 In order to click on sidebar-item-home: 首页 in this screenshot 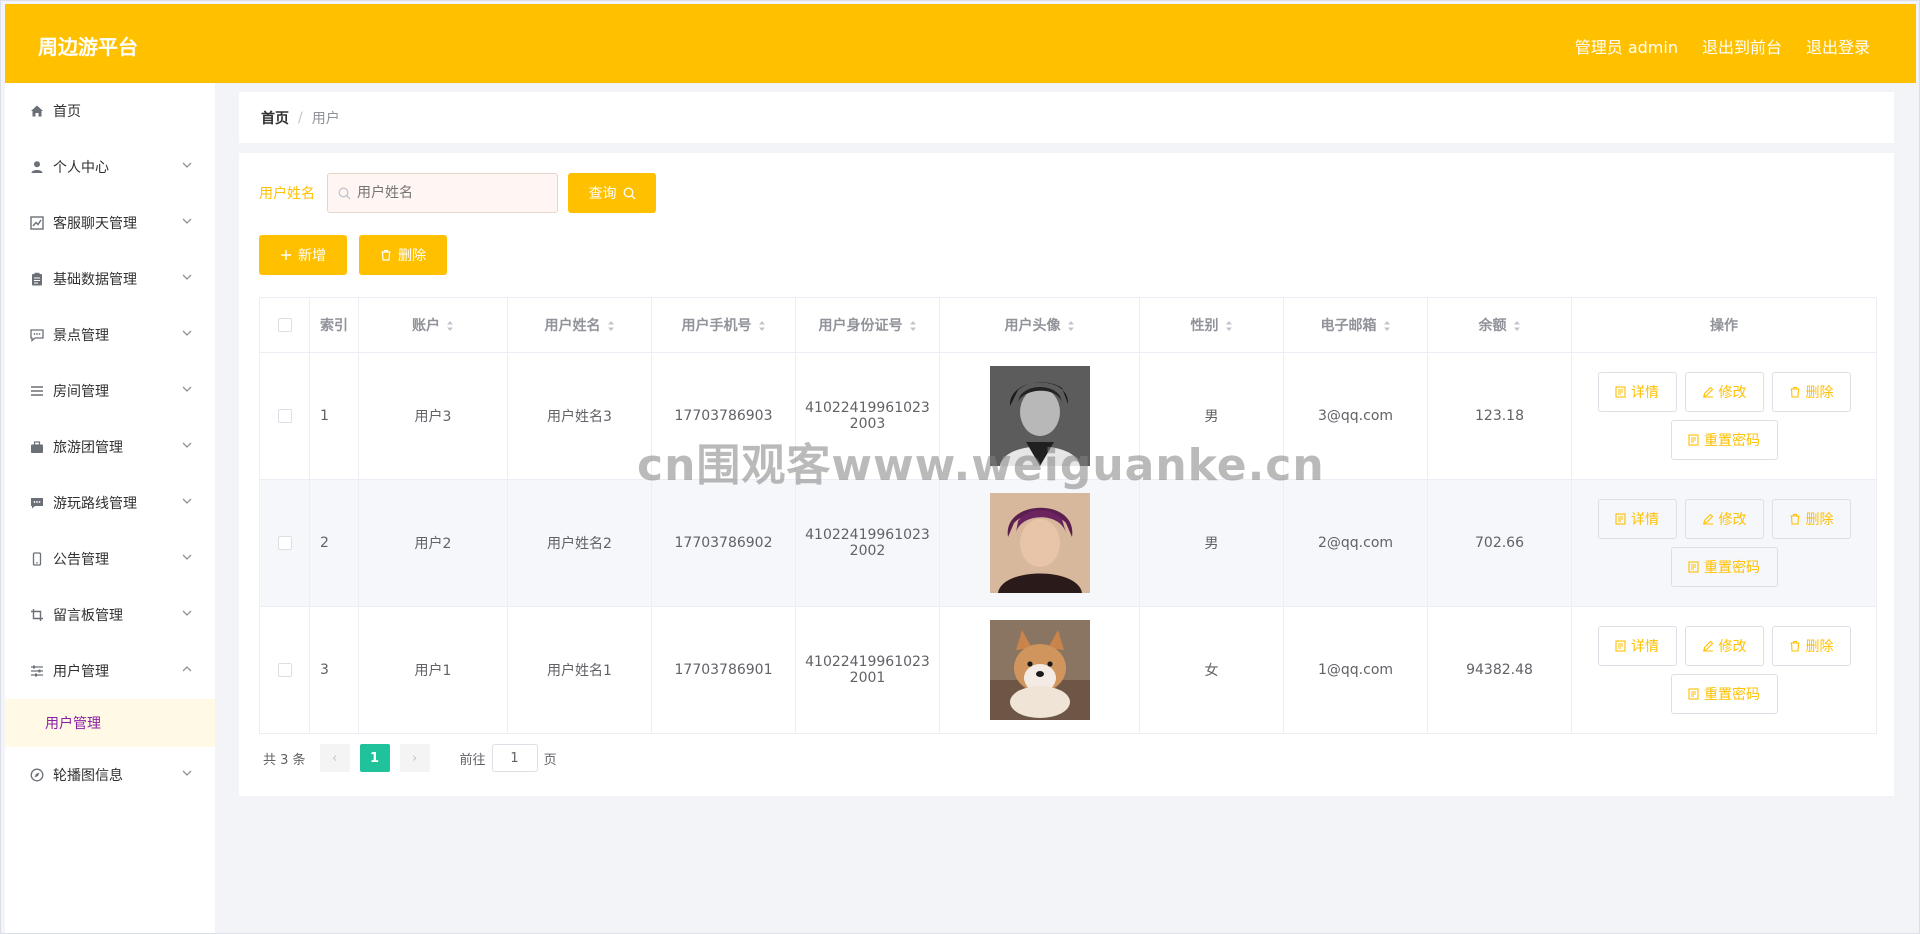, I will do `click(110, 111)`.